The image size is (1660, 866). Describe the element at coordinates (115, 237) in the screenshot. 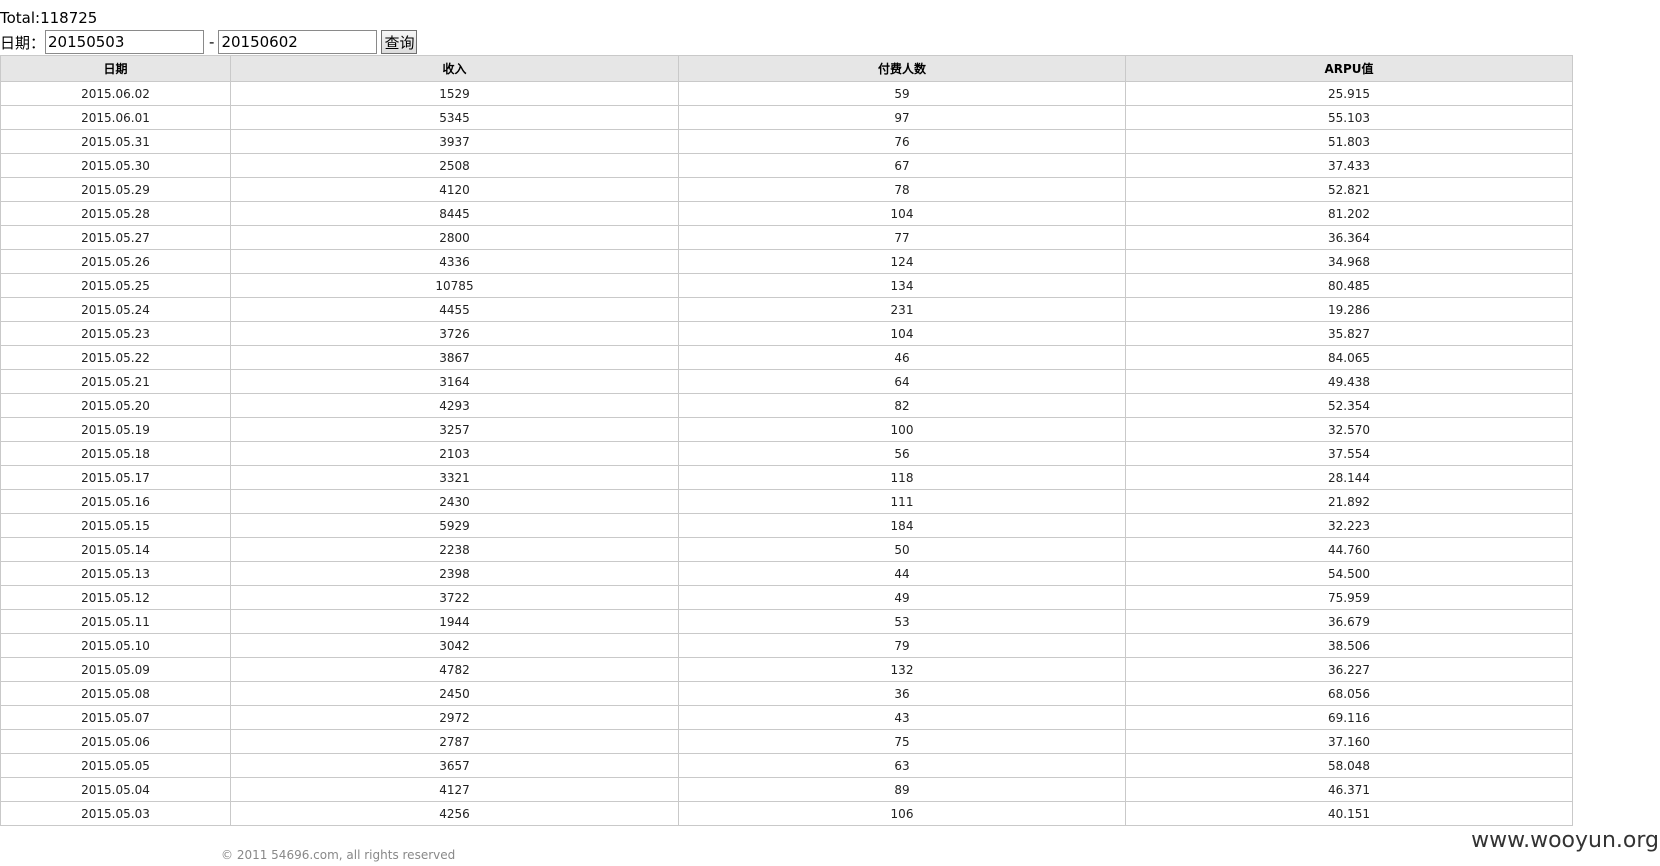

I see `cell-date: 2015.05.27` at that location.